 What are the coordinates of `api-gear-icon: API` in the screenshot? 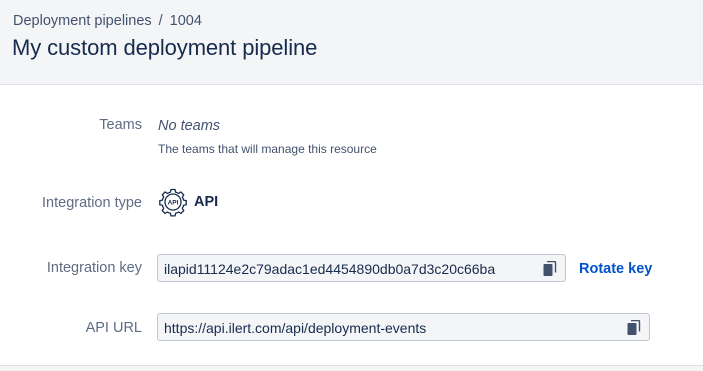 It's located at (173, 202).